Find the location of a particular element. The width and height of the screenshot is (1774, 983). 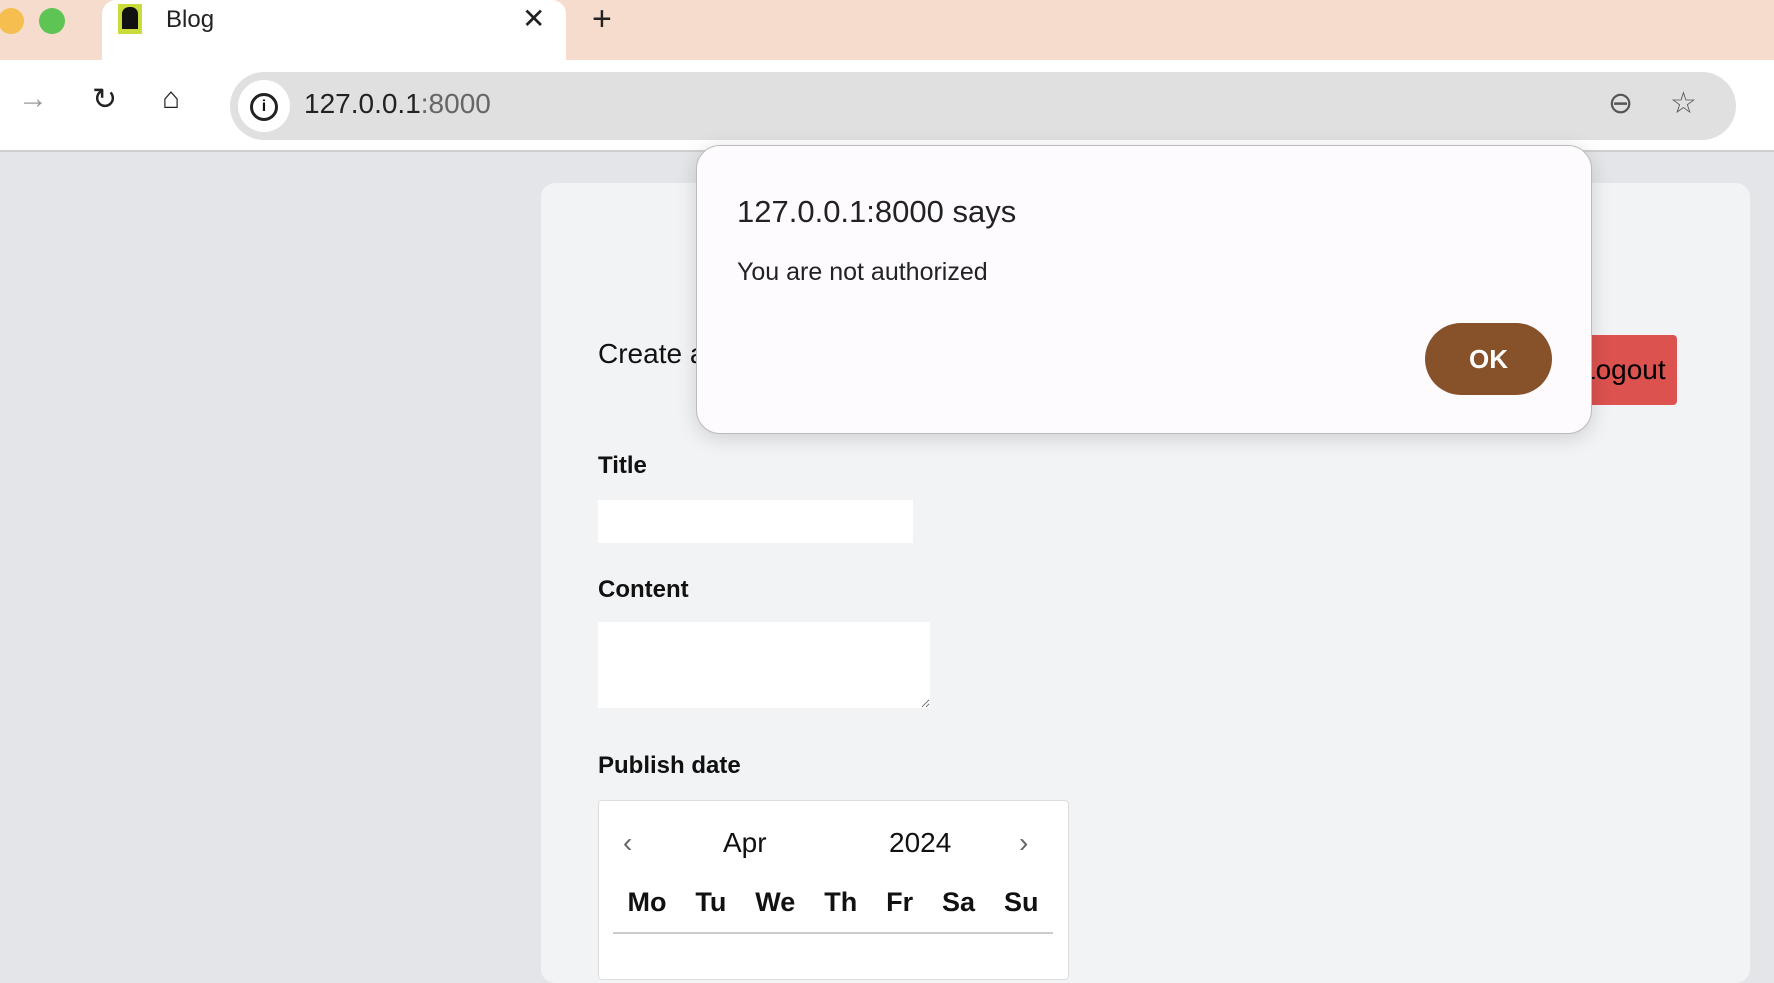

weekday: Fr is located at coordinates (900, 902).